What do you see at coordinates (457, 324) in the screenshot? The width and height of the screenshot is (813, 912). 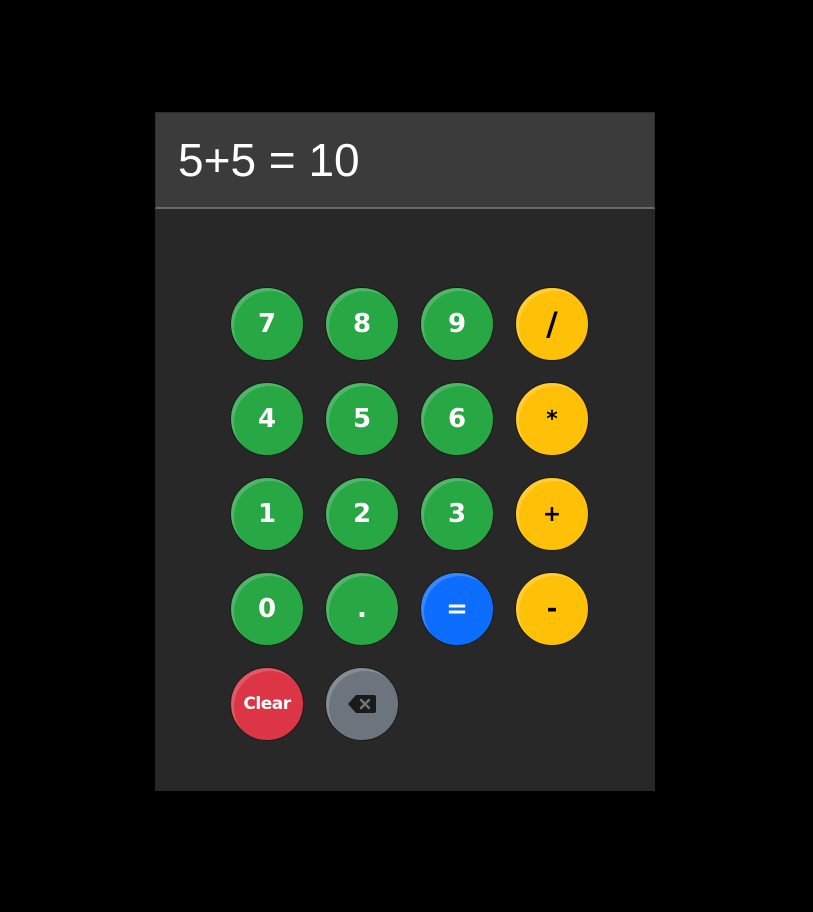 I see `key-9: 9` at bounding box center [457, 324].